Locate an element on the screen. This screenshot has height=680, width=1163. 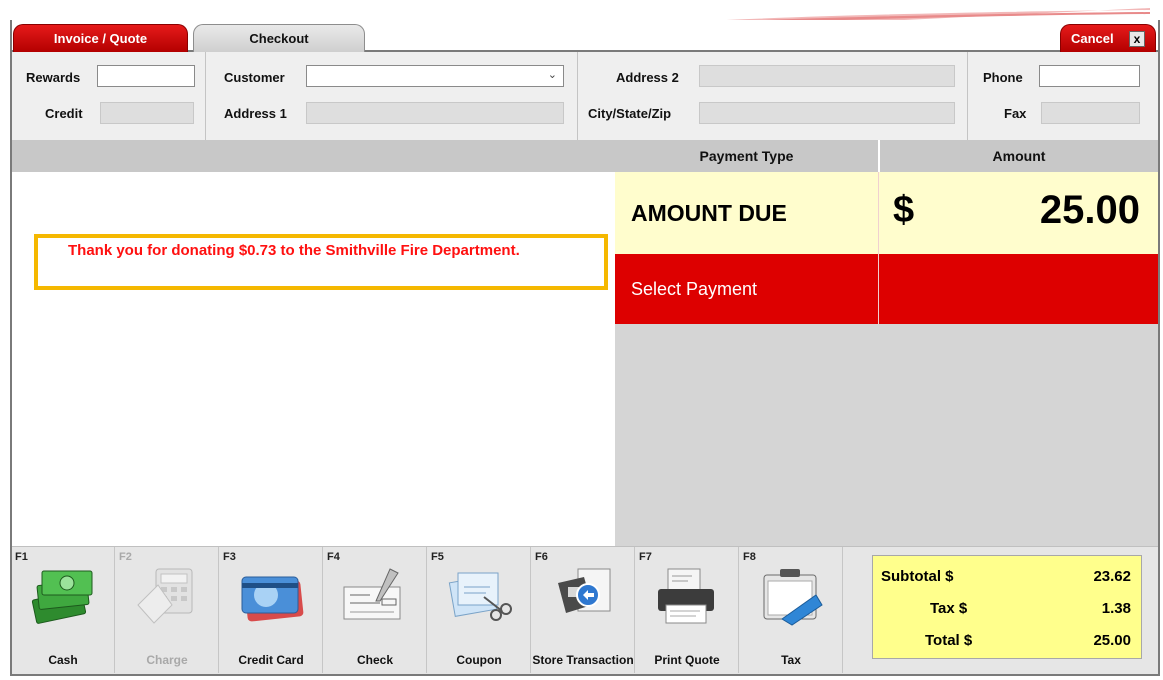
city-state-zip-field is located at coordinates (827, 113).